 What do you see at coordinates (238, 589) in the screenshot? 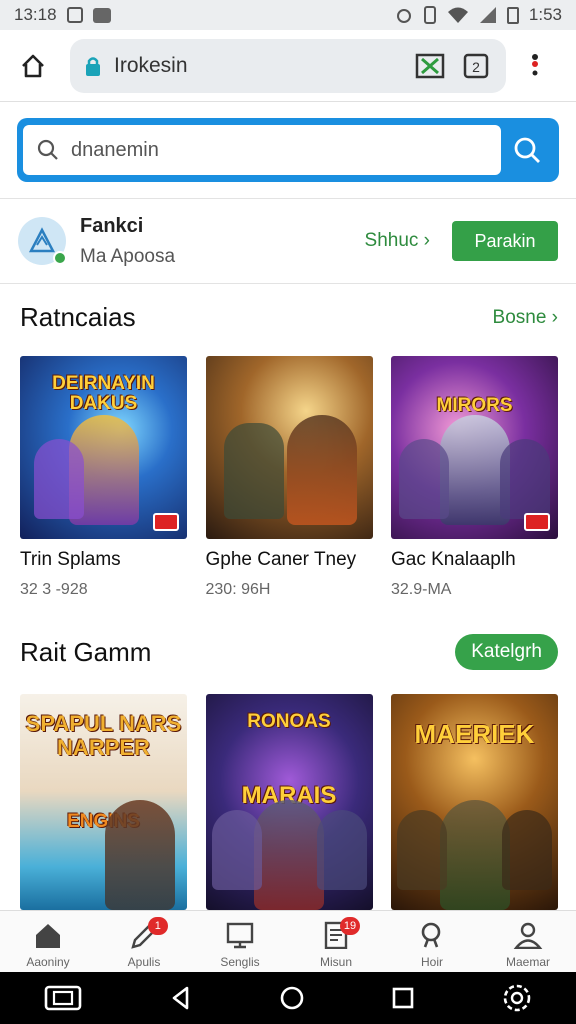
I see `game-meta: 230: 96H` at bounding box center [238, 589].